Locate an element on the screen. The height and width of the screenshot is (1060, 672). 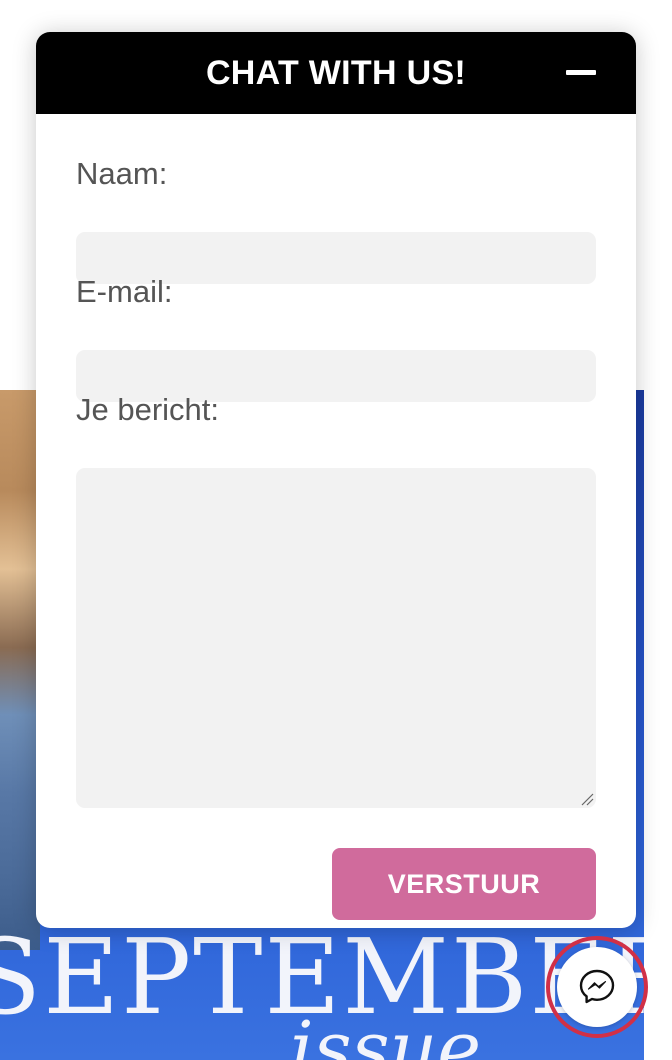
chat-title: CHAT WITH US! is located at coordinates (336, 72).